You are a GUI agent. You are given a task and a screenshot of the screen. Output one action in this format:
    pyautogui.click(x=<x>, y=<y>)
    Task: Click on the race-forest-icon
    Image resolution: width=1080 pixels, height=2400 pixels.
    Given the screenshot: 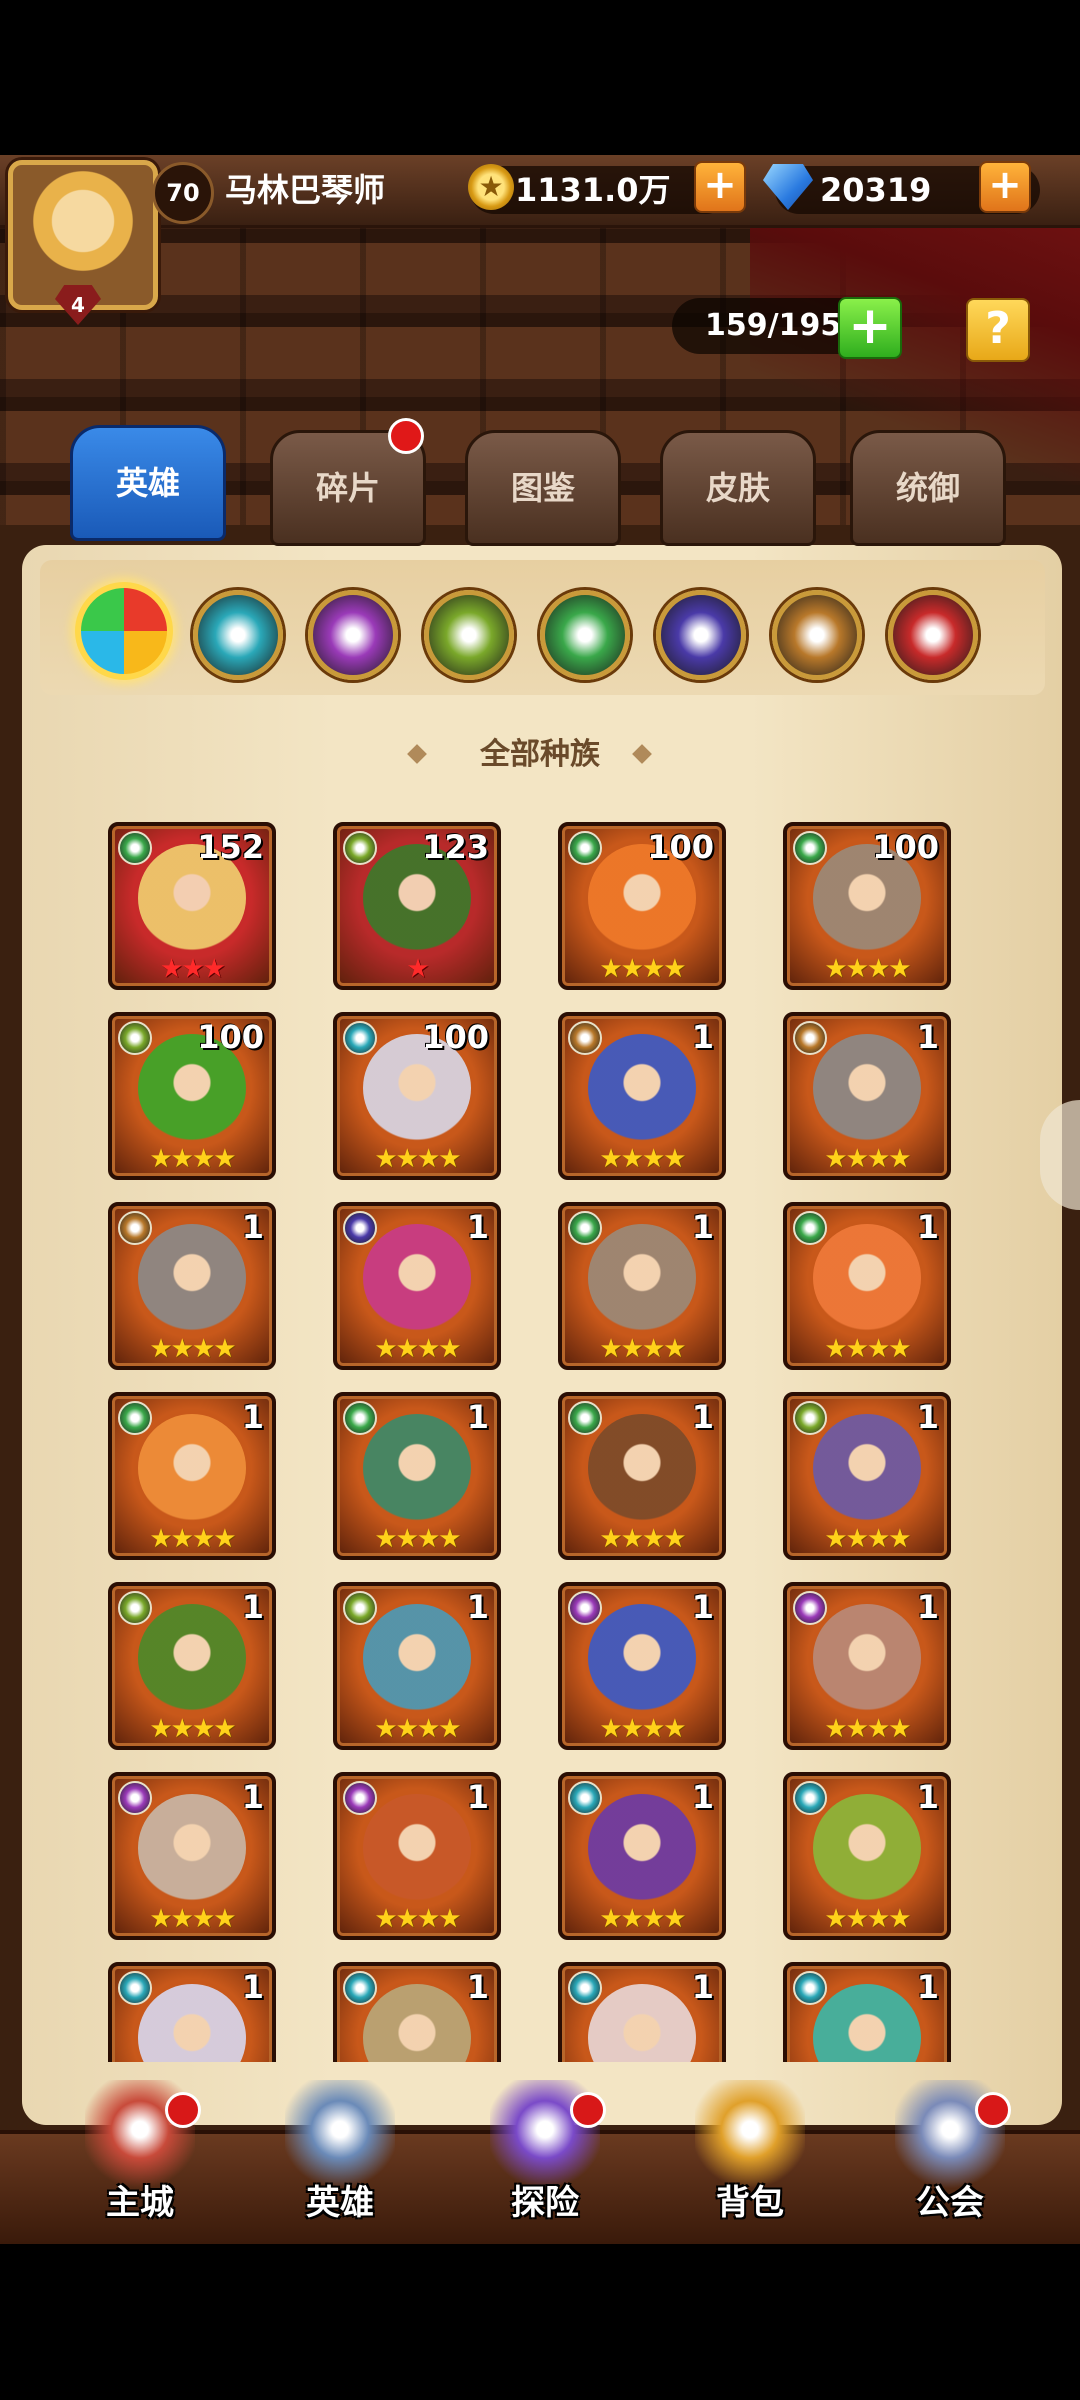 What is the action you would take?
    pyautogui.click(x=469, y=635)
    